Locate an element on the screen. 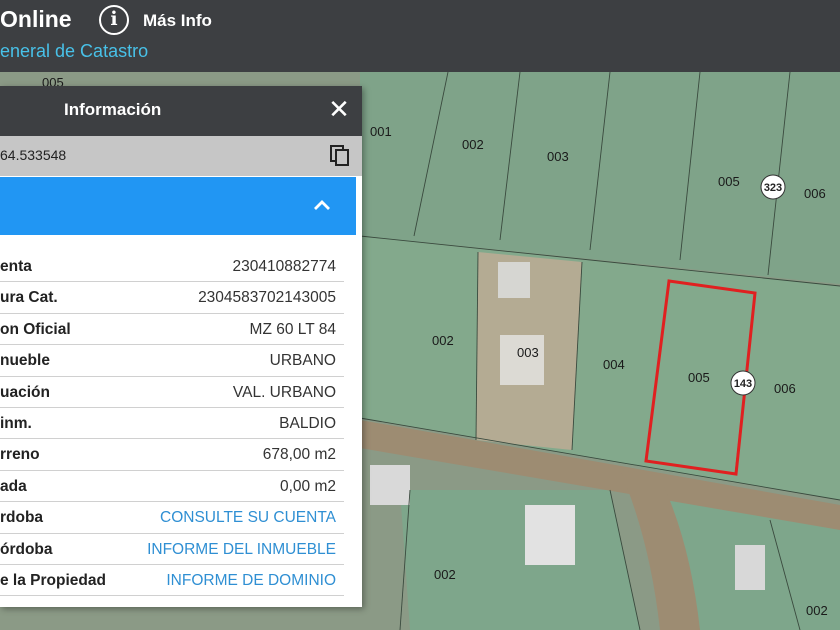  row-key: inm. is located at coordinates (16, 423).